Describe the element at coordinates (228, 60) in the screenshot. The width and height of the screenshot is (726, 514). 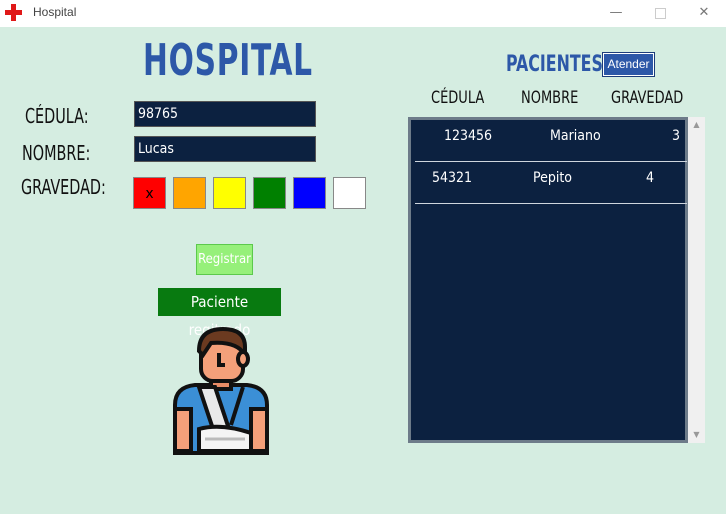
I see `page-title: HOSPITAL` at that location.